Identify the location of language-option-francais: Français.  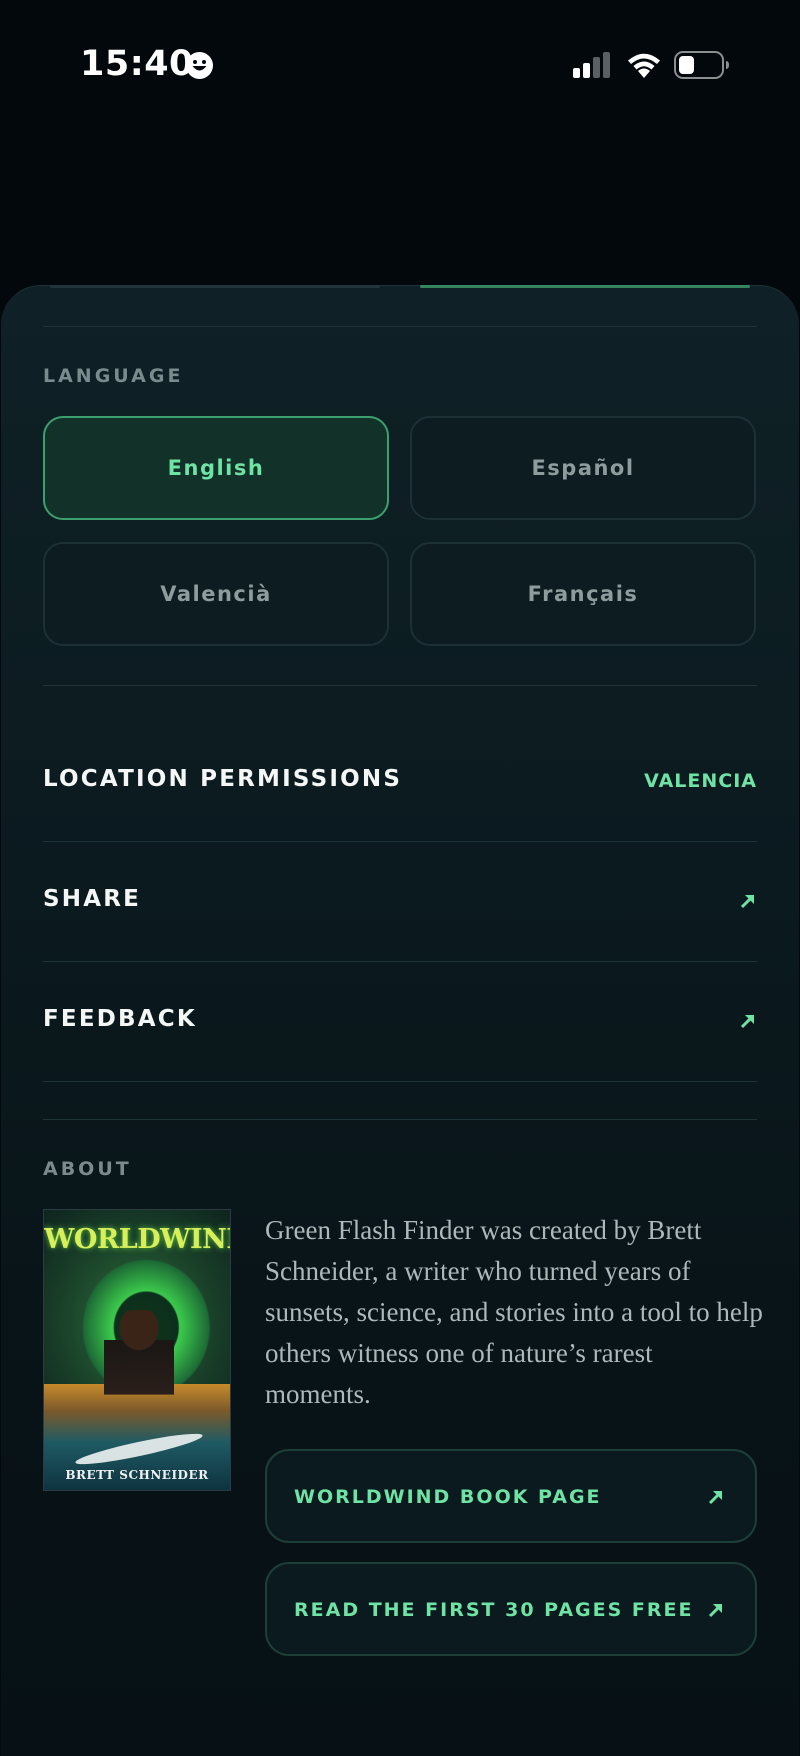
(583, 594).